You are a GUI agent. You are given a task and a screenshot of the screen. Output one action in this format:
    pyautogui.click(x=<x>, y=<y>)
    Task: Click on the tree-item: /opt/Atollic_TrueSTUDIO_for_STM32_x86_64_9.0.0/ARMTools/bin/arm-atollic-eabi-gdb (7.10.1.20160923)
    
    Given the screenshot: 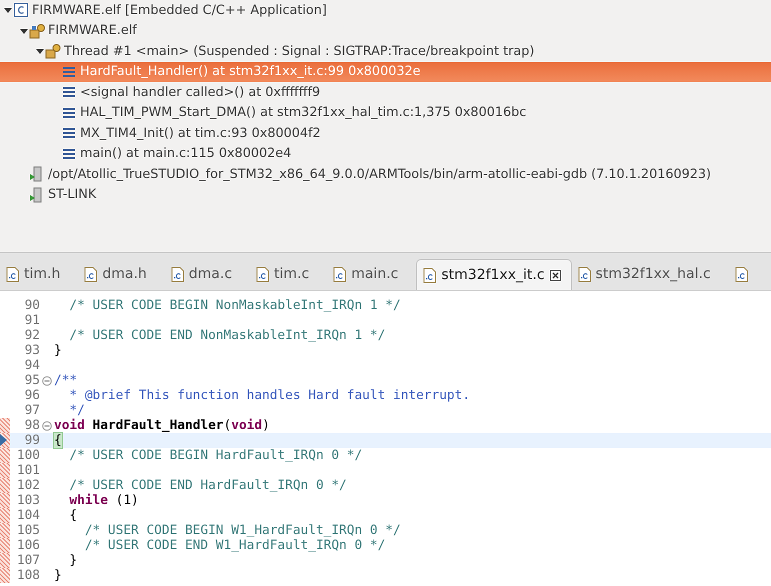 What is the action you would take?
    pyautogui.click(x=385, y=174)
    